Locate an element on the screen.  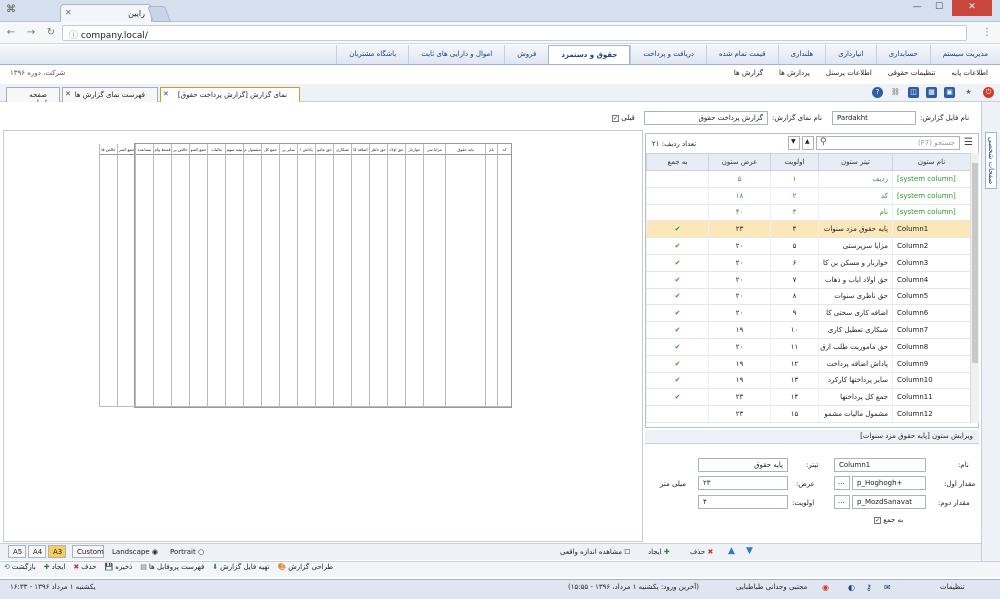
grid-add-button: ایجاد ✚ is located at coordinates (659, 552).